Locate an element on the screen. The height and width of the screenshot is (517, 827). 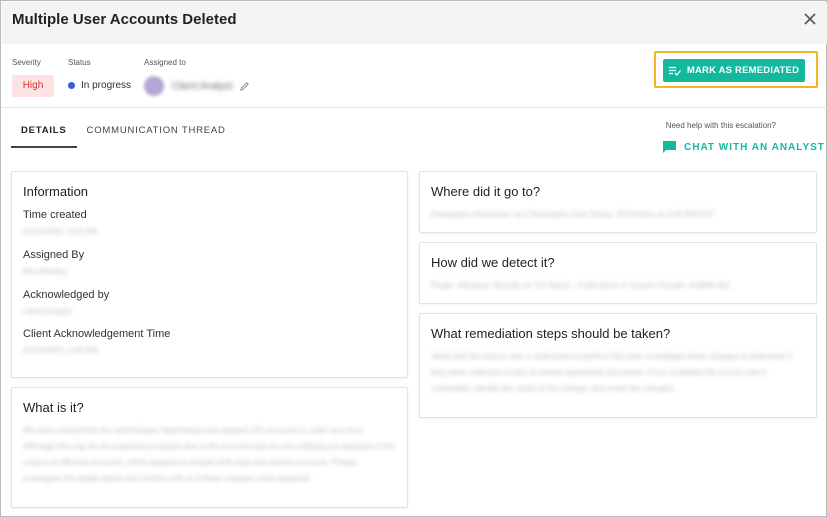
tab-details: DETAILS is located at coordinates (44, 132).